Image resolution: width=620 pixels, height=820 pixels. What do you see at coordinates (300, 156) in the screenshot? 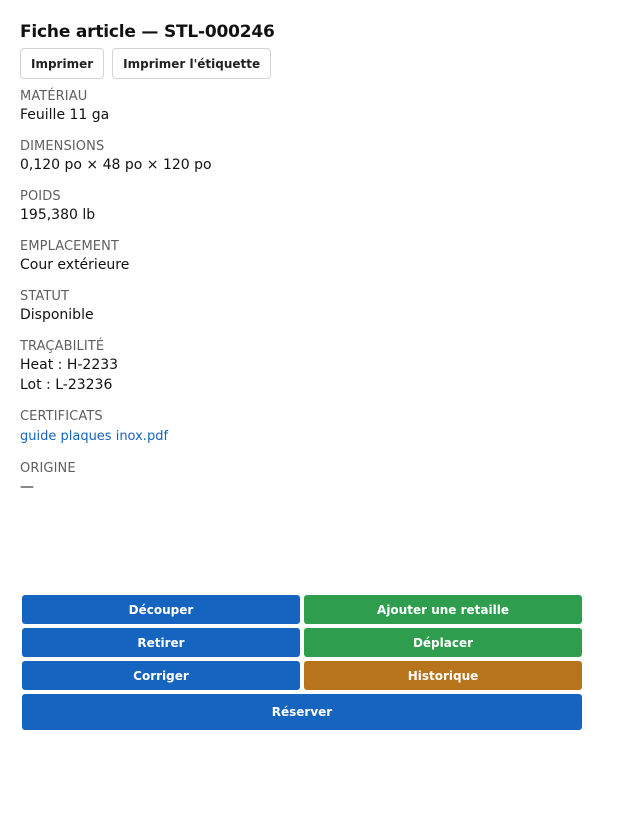
I see `field-dimensions: DIMENSIONS 0,120 po × 48 po × 120 po` at bounding box center [300, 156].